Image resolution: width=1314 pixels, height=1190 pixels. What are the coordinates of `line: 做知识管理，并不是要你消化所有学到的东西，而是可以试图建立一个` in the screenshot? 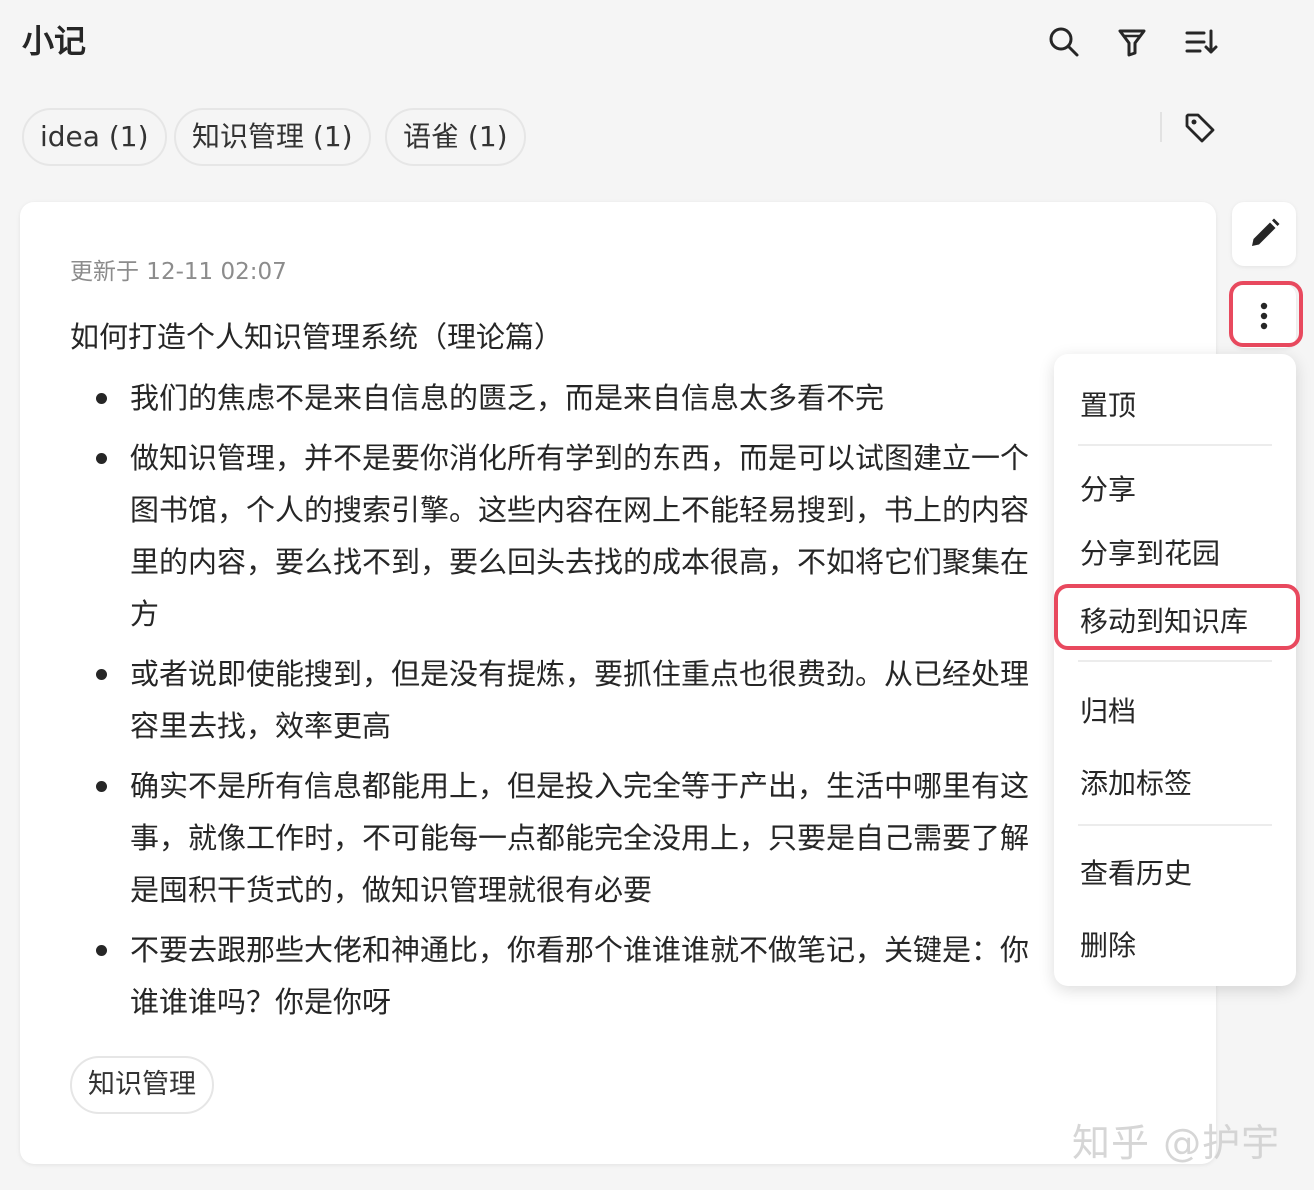 It's located at (580, 458).